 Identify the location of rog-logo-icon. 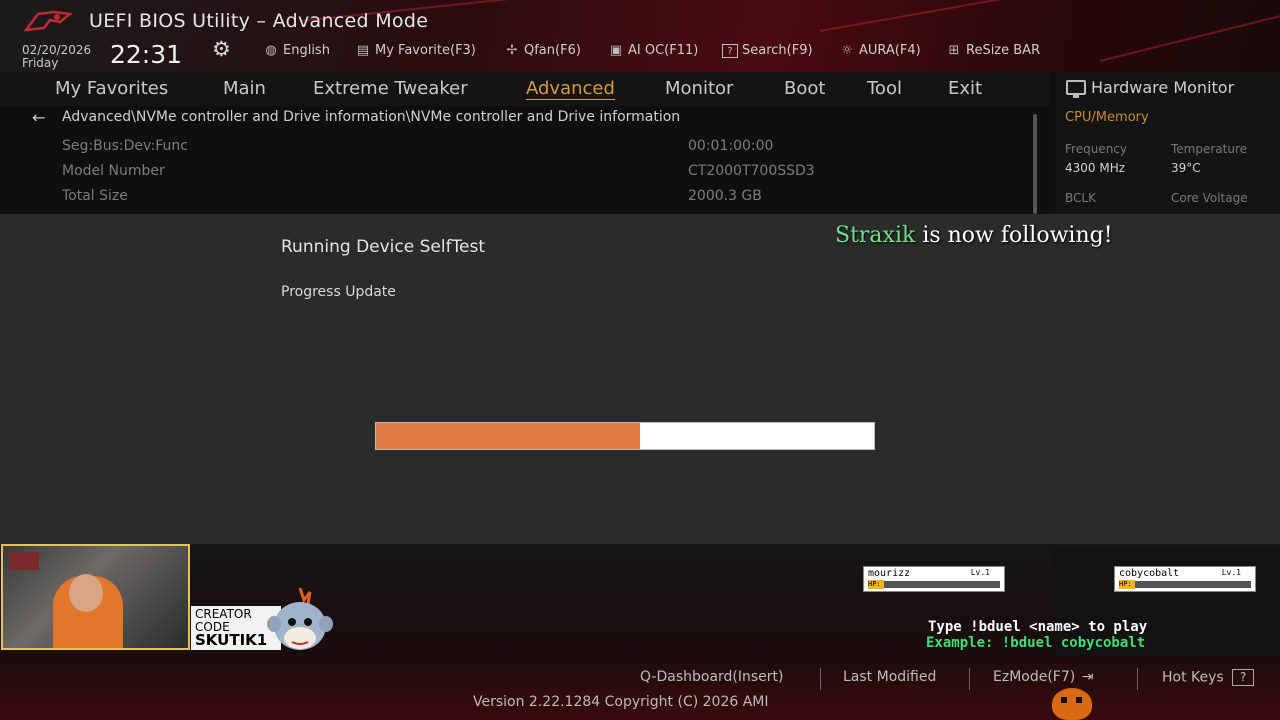
(48, 21).